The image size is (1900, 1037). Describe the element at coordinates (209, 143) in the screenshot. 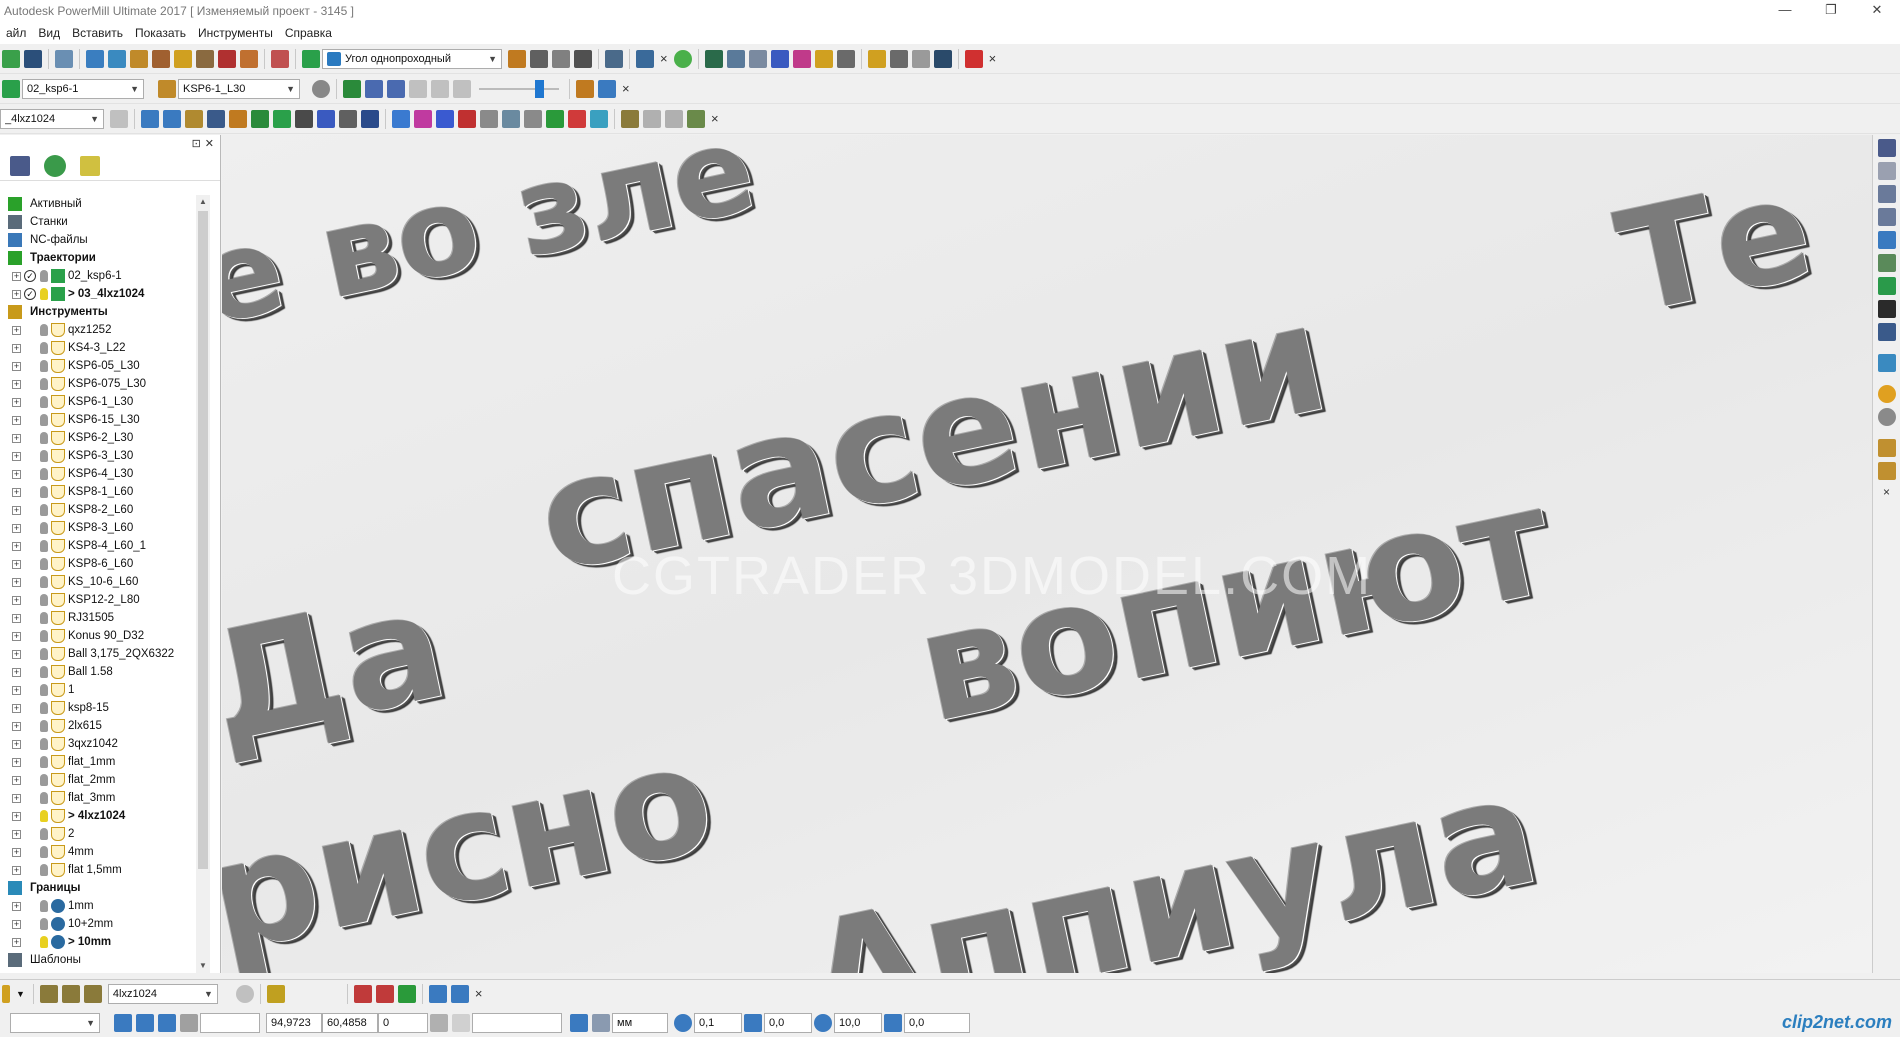

I see `close-panel-icon: ✕` at that location.